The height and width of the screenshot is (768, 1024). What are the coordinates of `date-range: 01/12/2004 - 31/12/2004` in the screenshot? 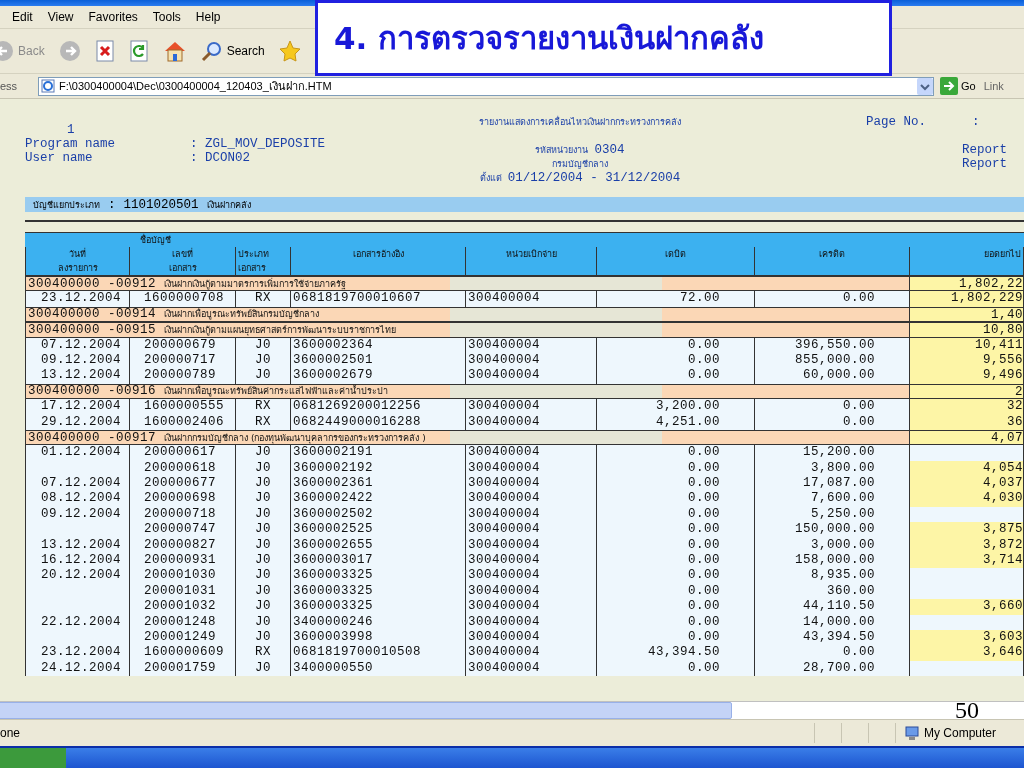 It's located at (594, 178).